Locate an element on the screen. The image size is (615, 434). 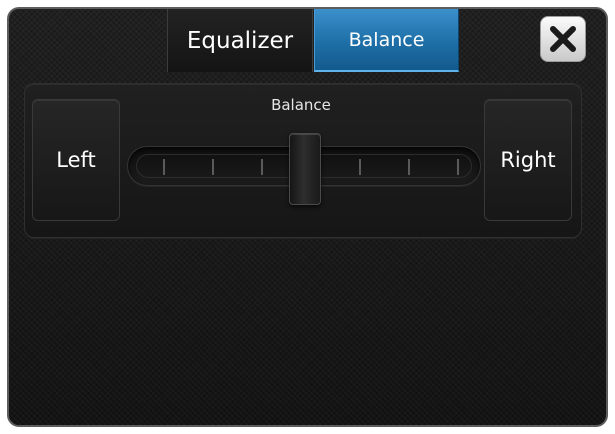
tab-equalizer: Equalizer is located at coordinates (240, 40).